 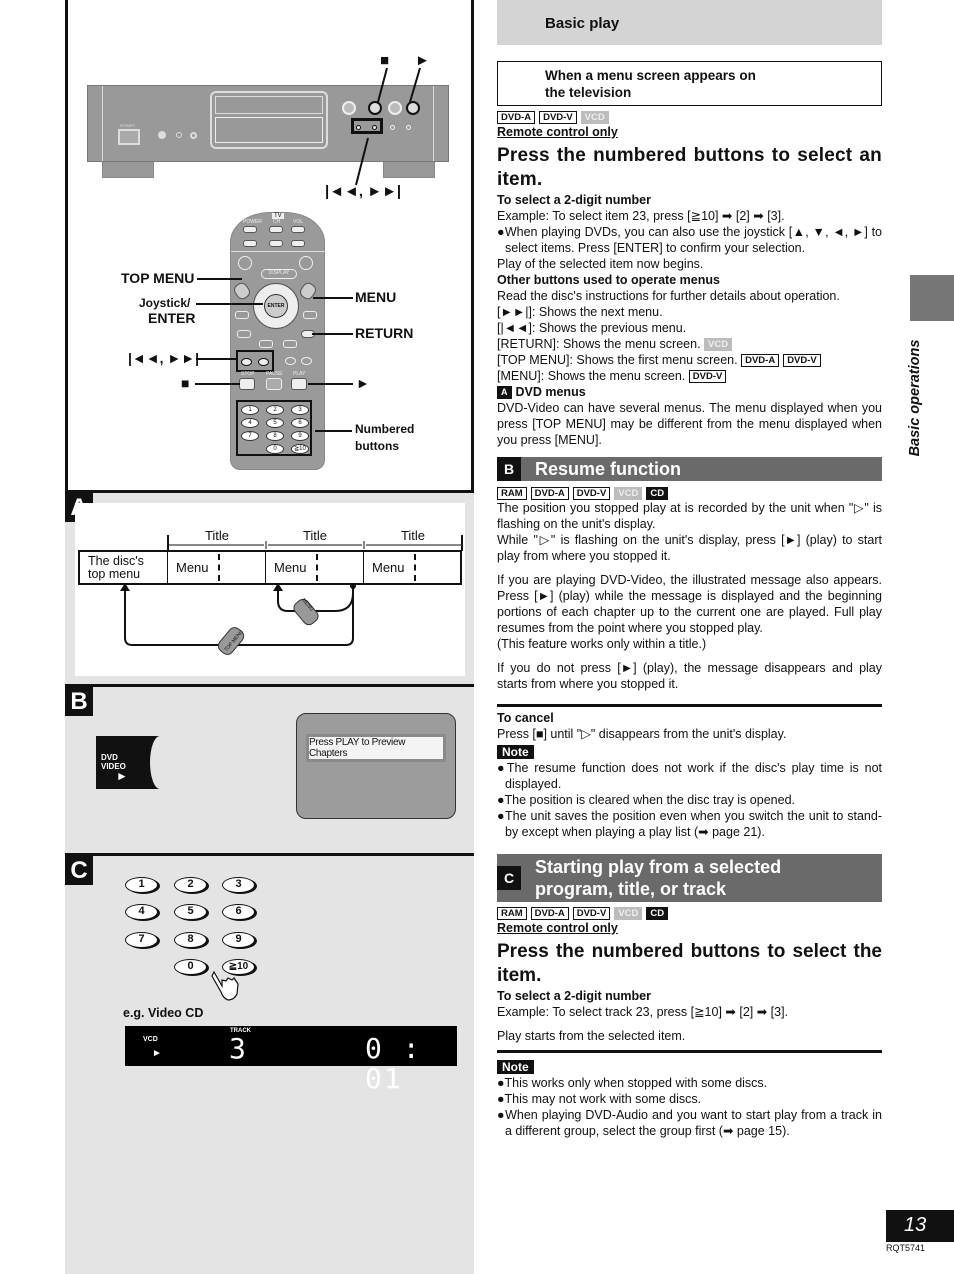 What do you see at coordinates (588, 92) in the screenshot?
I see `menu-topic-line2: the television` at bounding box center [588, 92].